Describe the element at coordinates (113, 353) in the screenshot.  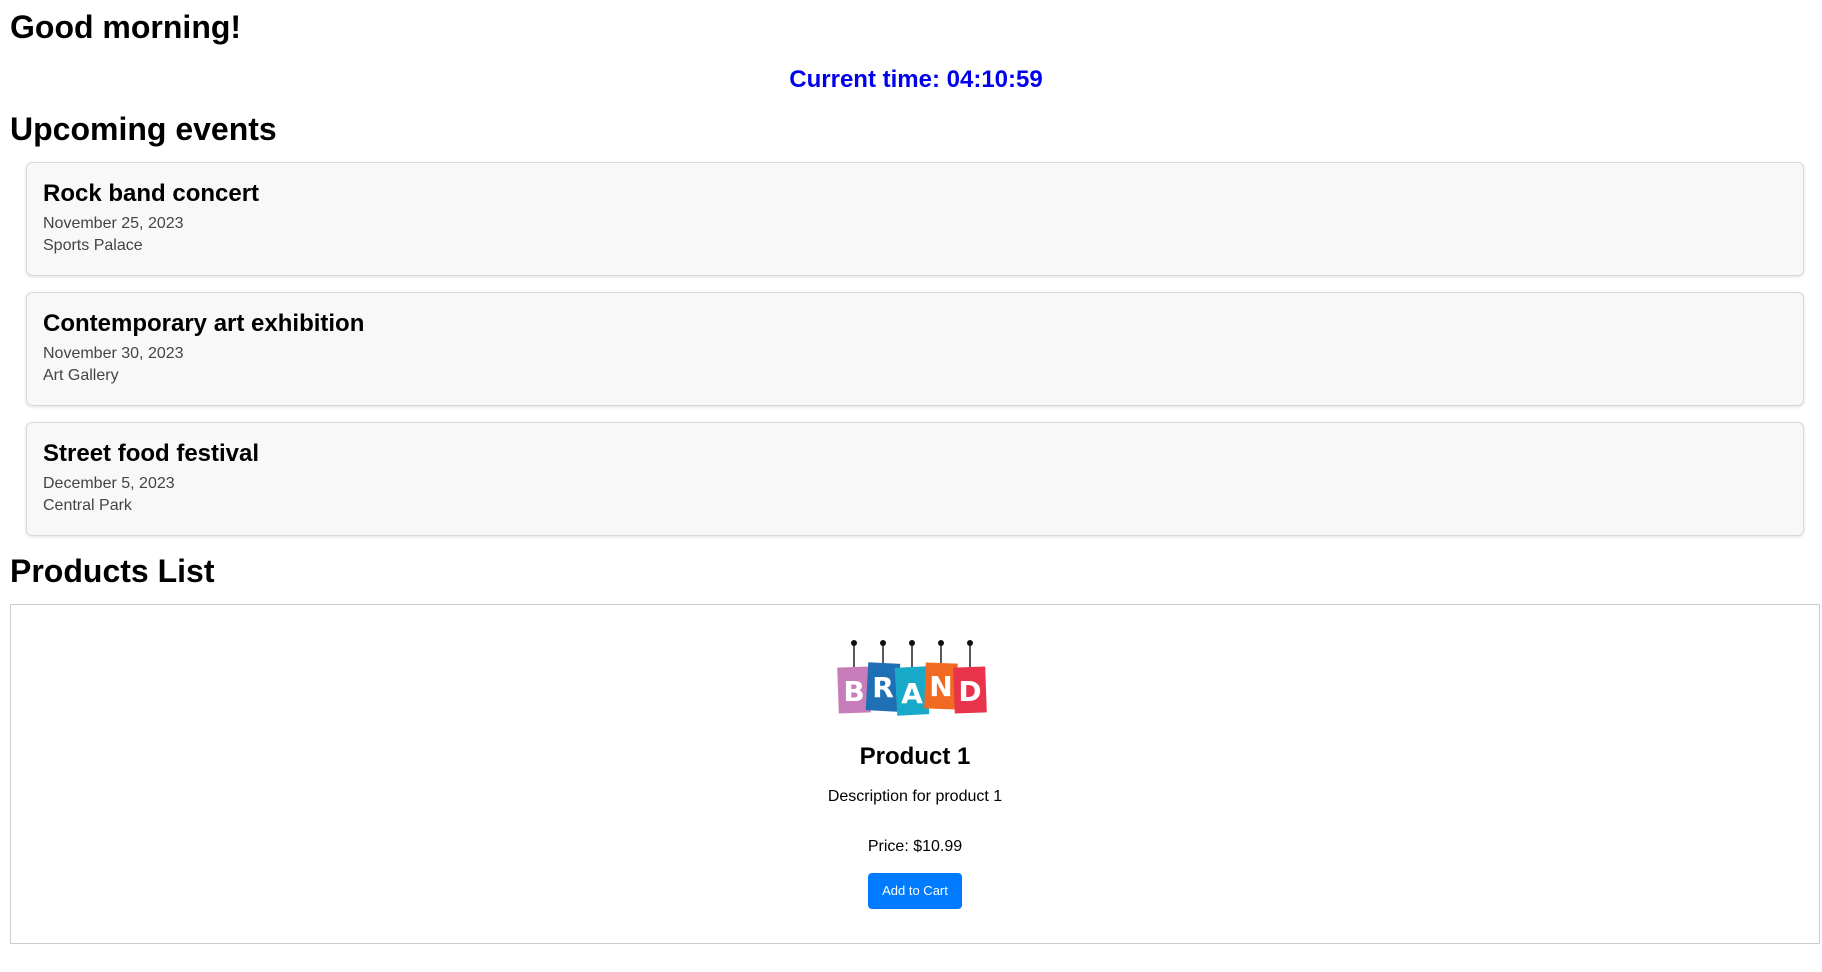
I see `event-date: November 30, 2023` at that location.